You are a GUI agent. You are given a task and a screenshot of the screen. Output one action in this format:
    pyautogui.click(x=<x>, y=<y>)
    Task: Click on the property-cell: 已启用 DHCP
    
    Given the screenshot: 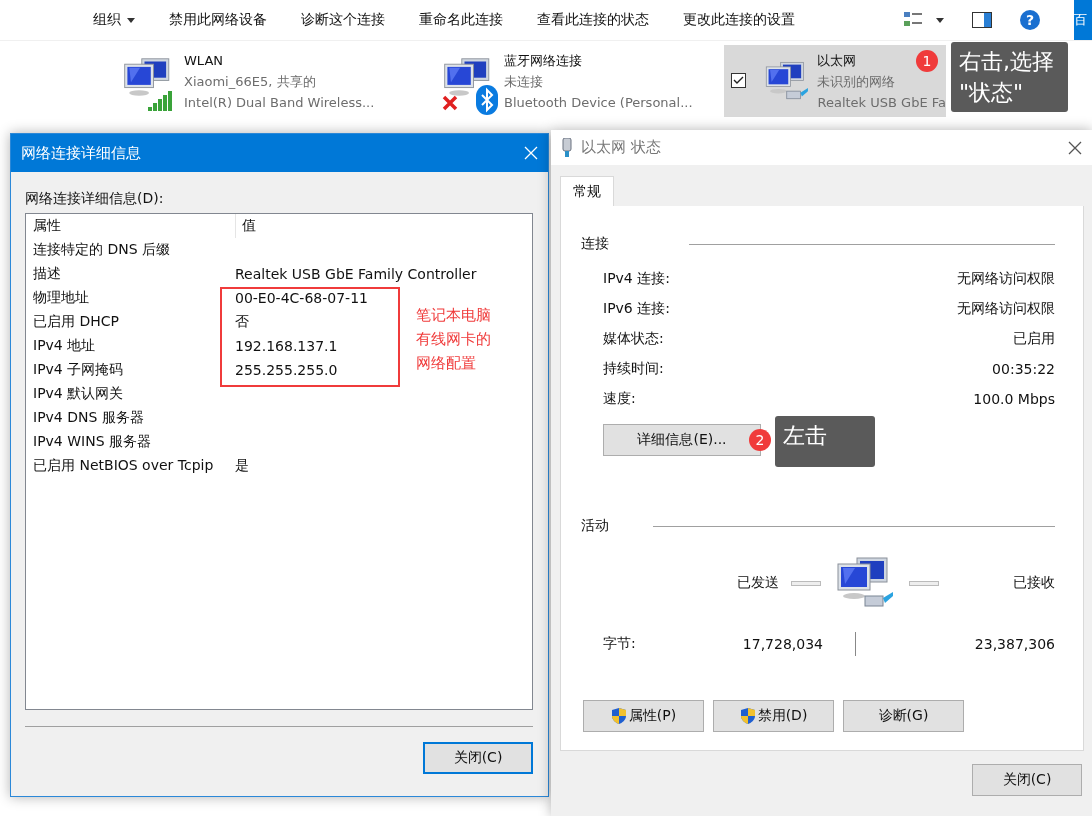 What is the action you would take?
    pyautogui.click(x=76, y=322)
    